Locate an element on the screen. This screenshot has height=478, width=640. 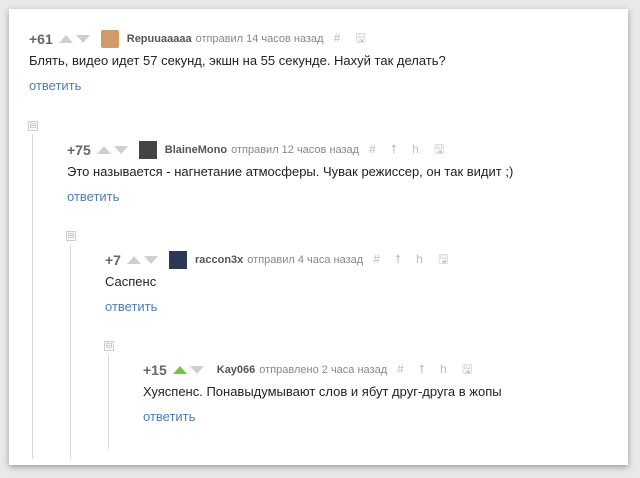
comment-text: Саспенс is located at coordinates (131, 281).